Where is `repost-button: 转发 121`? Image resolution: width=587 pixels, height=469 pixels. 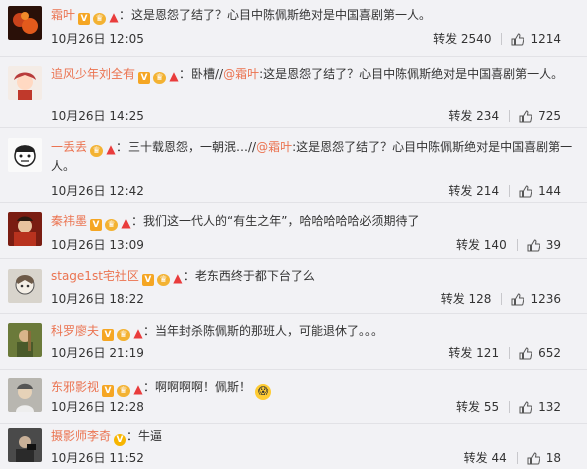
repost-button: 转发 121 is located at coordinates (473, 353).